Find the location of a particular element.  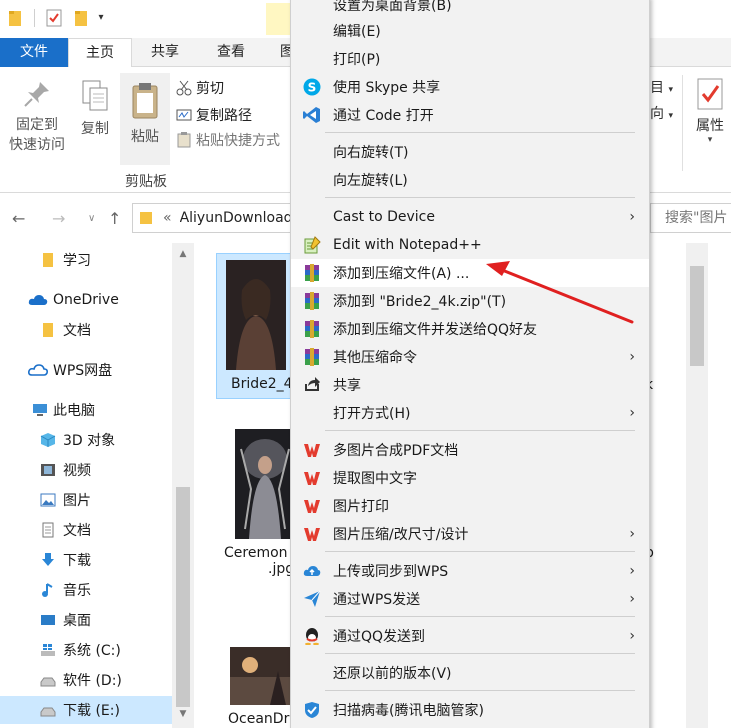

menu-item-print-image: 图片打印 is located at coordinates (470, 506).